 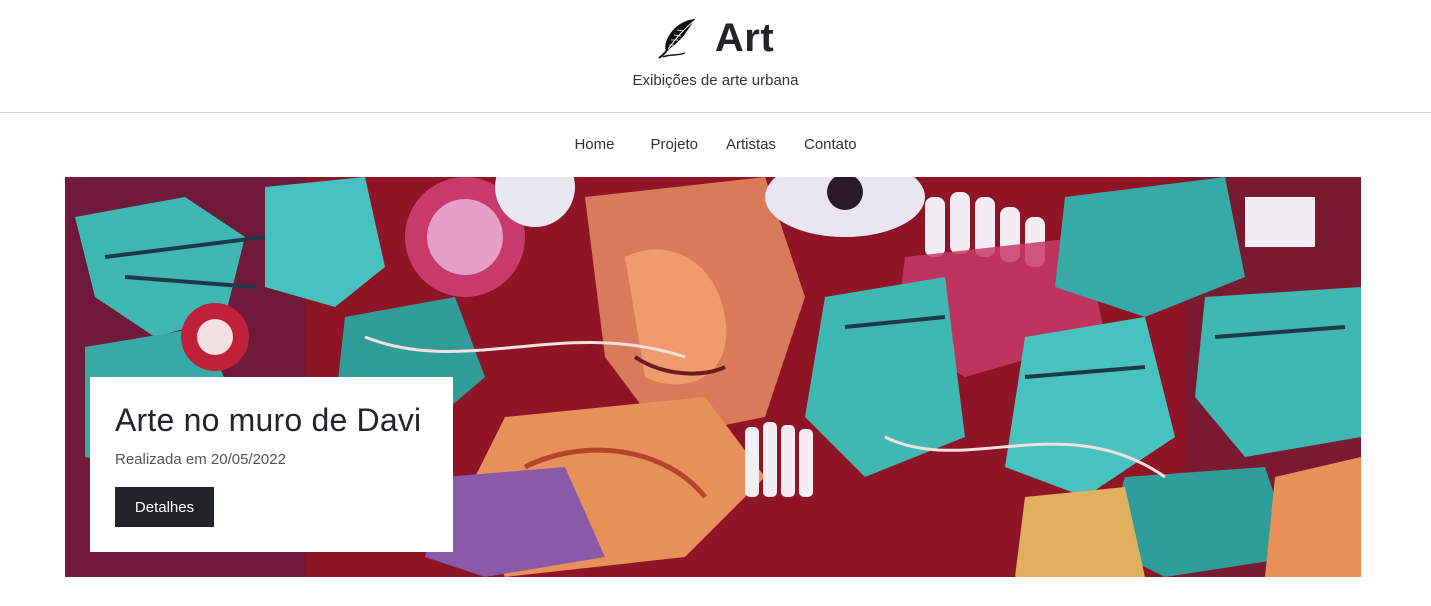 What do you see at coordinates (598, 144) in the screenshot?
I see `nav-home: Home` at bounding box center [598, 144].